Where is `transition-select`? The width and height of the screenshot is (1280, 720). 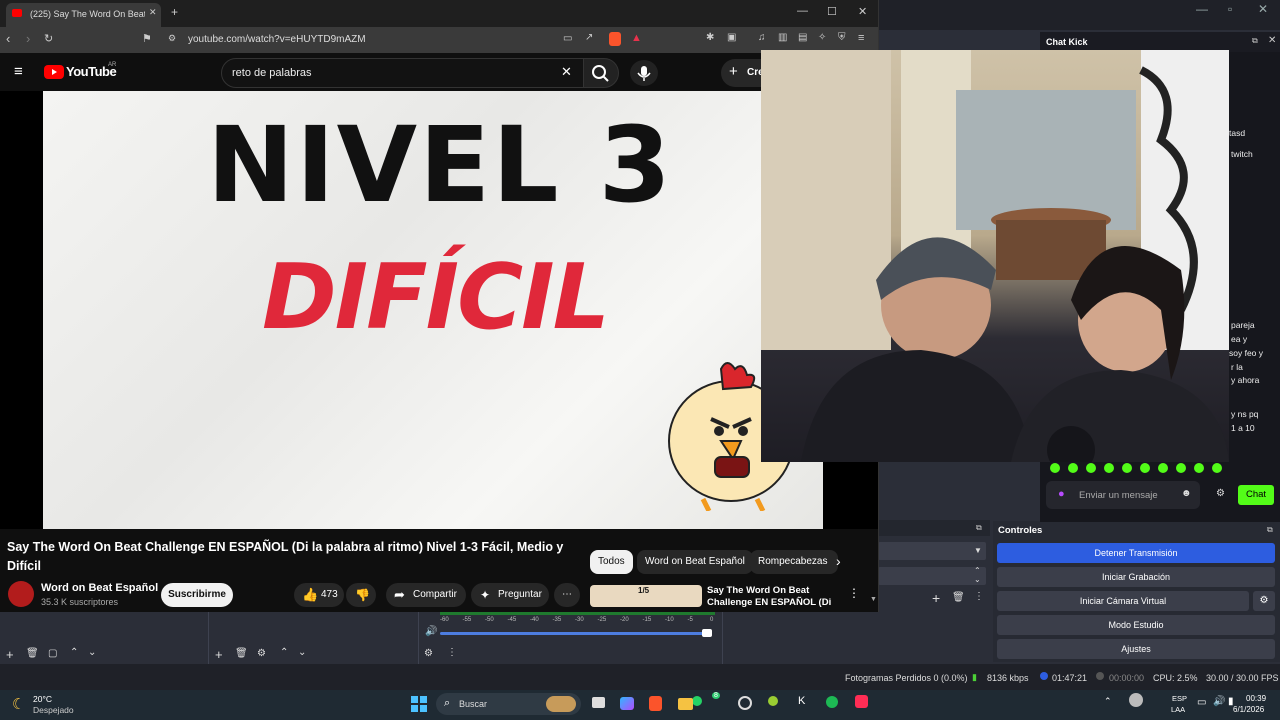 transition-select is located at coordinates (932, 551).